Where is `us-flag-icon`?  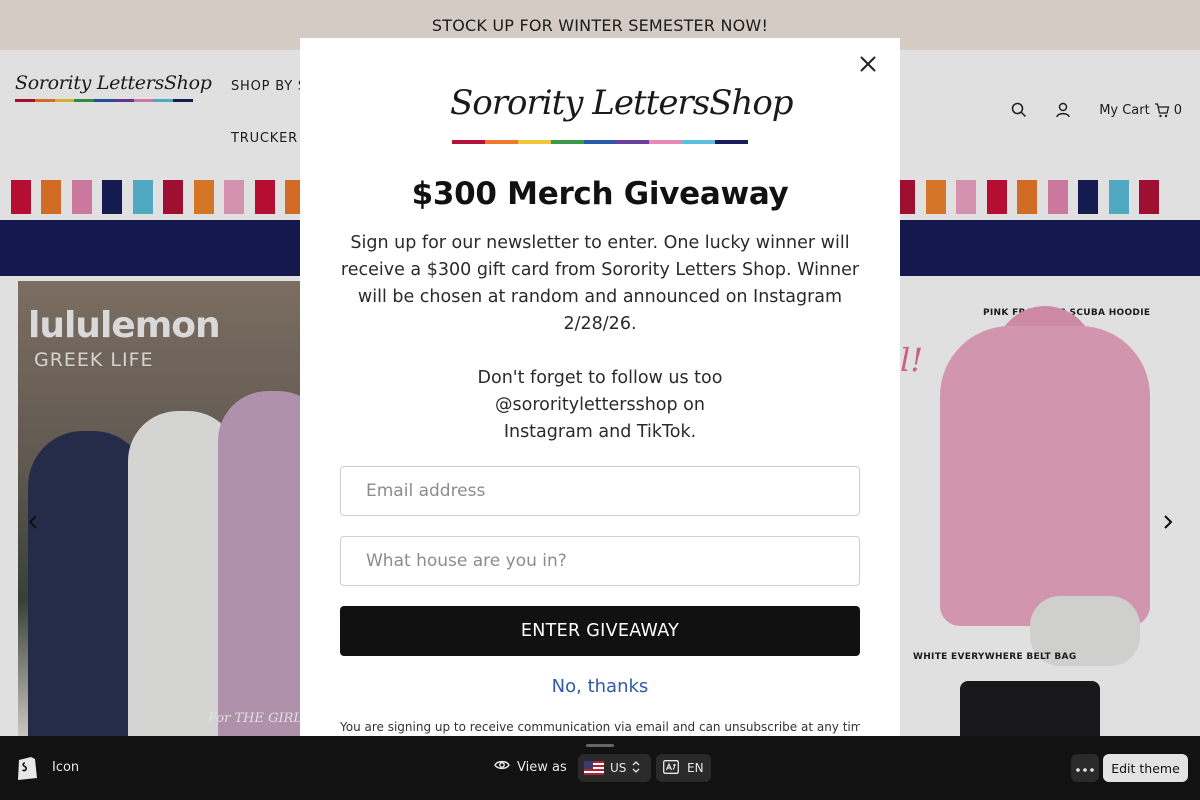 us-flag-icon is located at coordinates (594, 768).